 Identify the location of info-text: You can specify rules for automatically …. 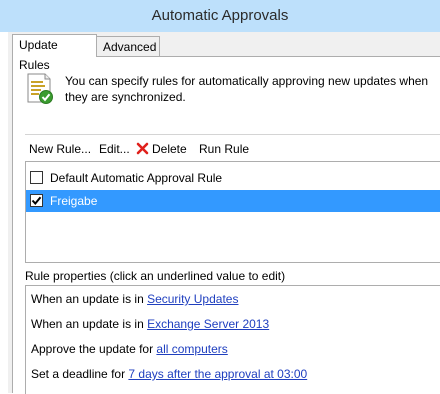
(247, 89).